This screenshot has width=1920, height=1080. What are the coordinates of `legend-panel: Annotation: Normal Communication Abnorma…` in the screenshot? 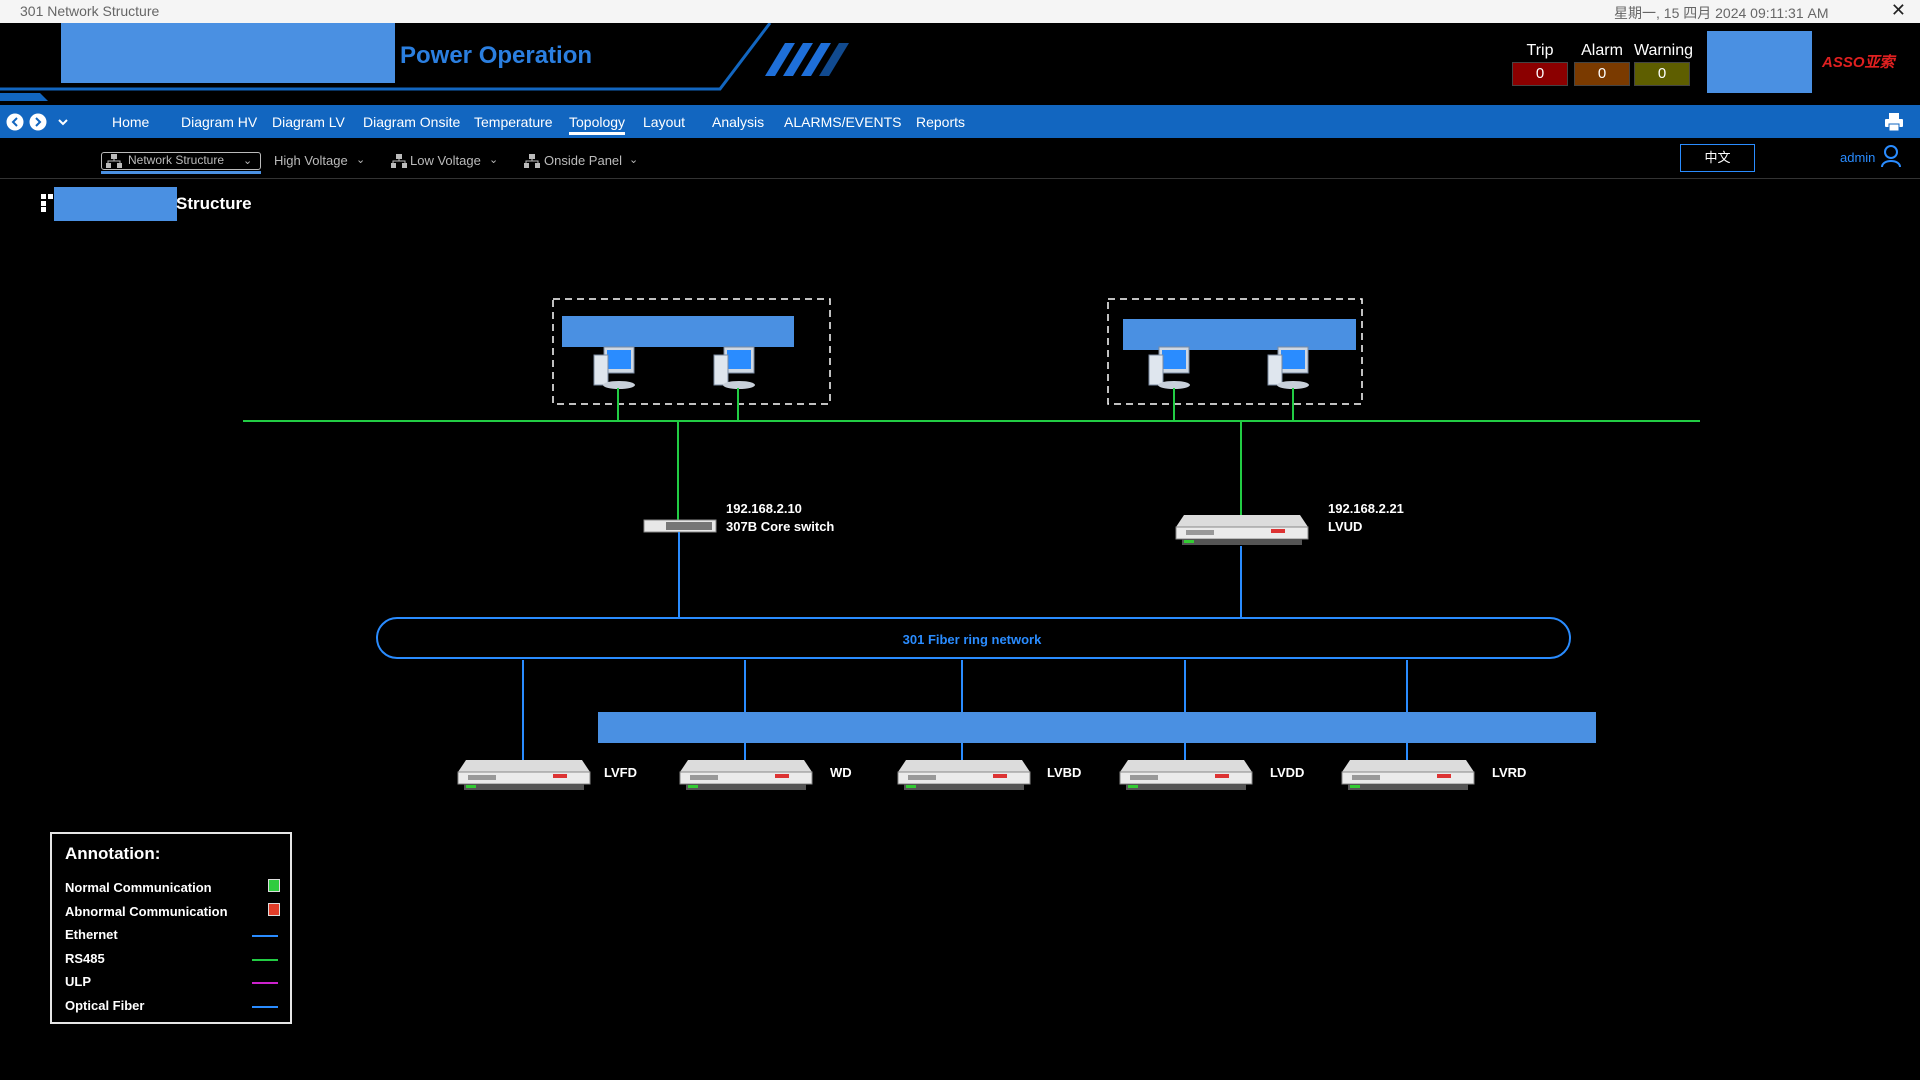 It's located at (171, 928).